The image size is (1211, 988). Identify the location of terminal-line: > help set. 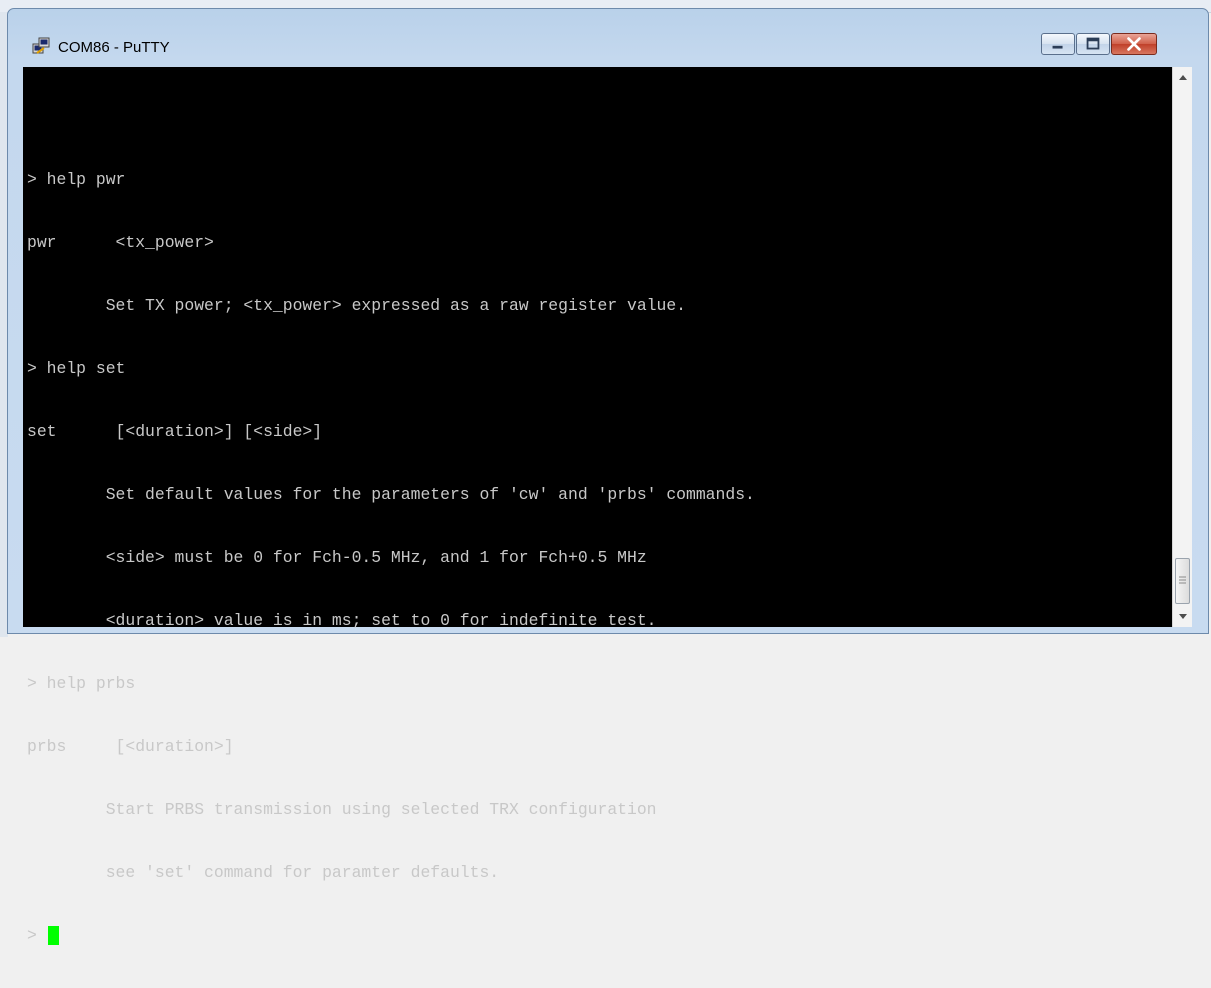
(76, 368).